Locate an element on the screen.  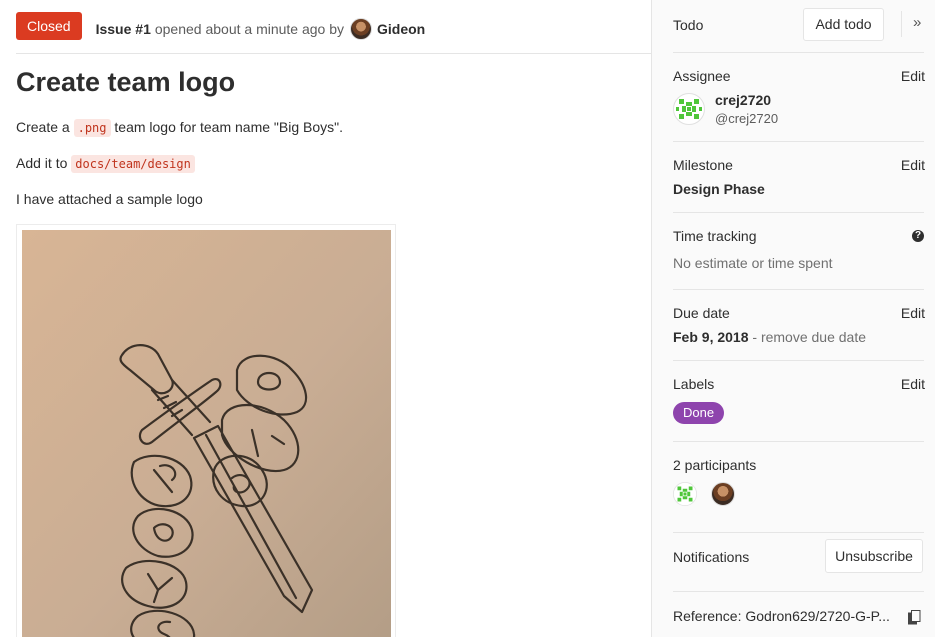
desc1-after: team logo for team name "Big Boys". is located at coordinates (228, 127).